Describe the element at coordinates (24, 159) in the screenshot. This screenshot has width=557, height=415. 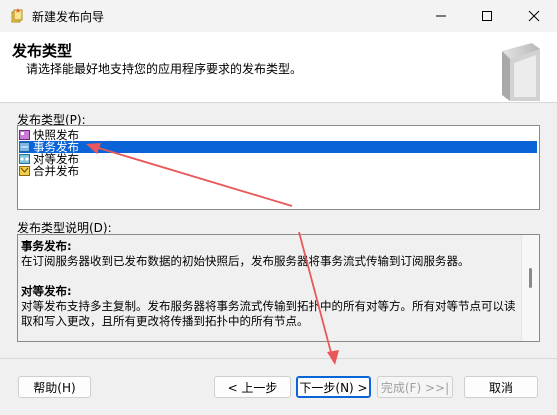
I see `peer-to-peer-publication-icon` at that location.